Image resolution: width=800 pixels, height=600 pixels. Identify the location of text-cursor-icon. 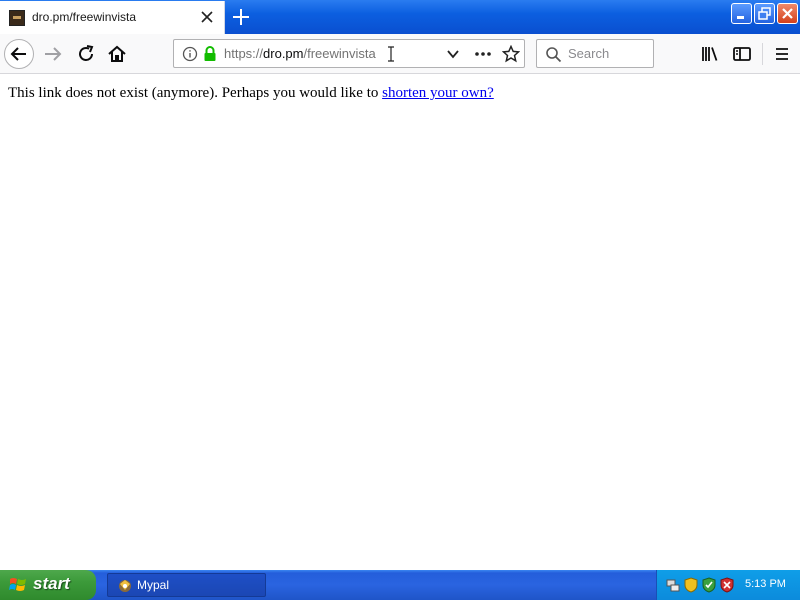
(391, 54).